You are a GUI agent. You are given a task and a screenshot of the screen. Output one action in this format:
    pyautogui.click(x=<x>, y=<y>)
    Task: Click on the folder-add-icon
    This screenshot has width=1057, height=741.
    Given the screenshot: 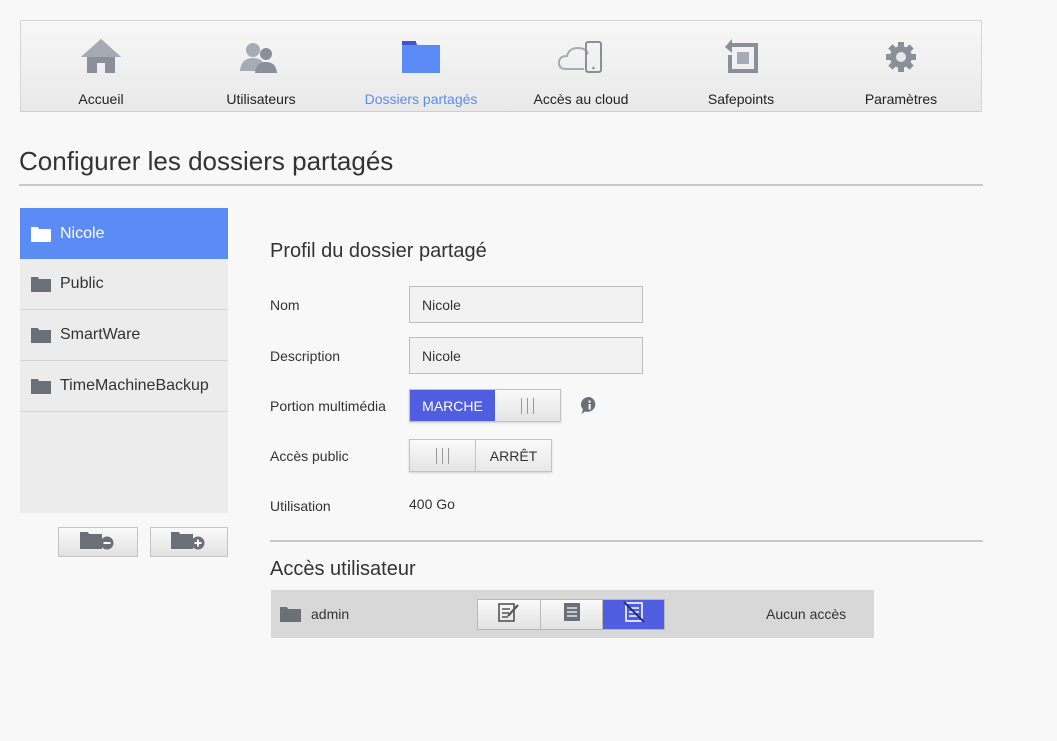 What is the action you would take?
    pyautogui.click(x=189, y=542)
    